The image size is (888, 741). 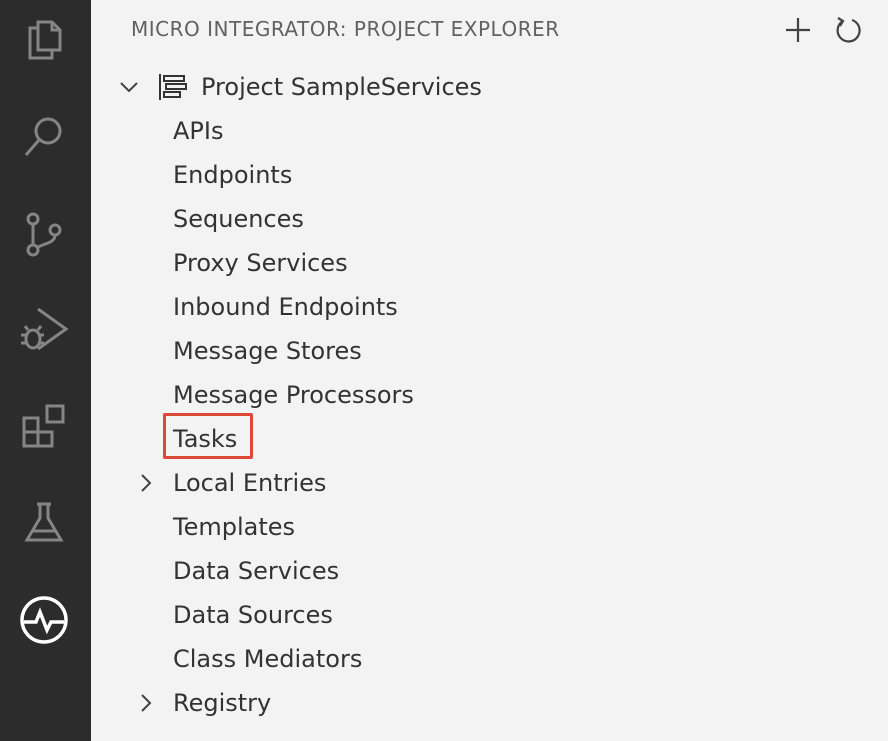 I want to click on project-icon, so click(x=173, y=87).